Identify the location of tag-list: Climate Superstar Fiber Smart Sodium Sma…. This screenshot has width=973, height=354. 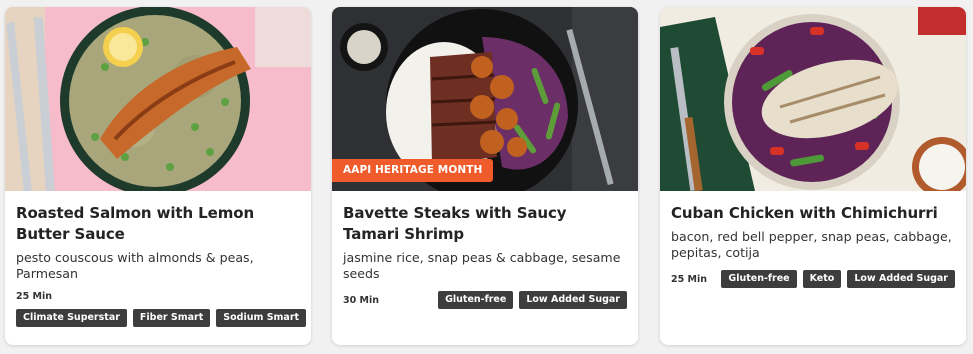
(161, 318).